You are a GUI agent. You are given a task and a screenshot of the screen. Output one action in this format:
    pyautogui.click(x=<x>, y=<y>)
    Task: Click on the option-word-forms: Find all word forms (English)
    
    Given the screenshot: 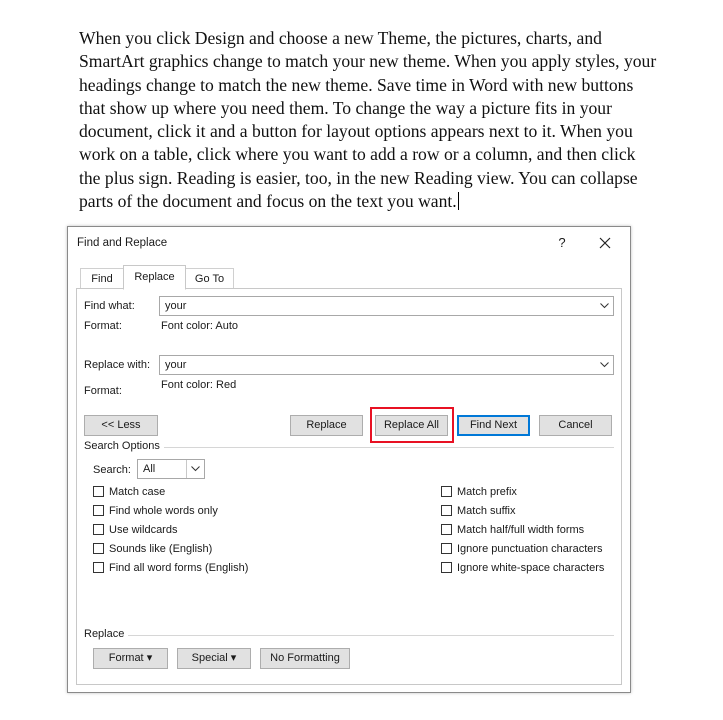 What is the action you would take?
    pyautogui.click(x=170, y=567)
    